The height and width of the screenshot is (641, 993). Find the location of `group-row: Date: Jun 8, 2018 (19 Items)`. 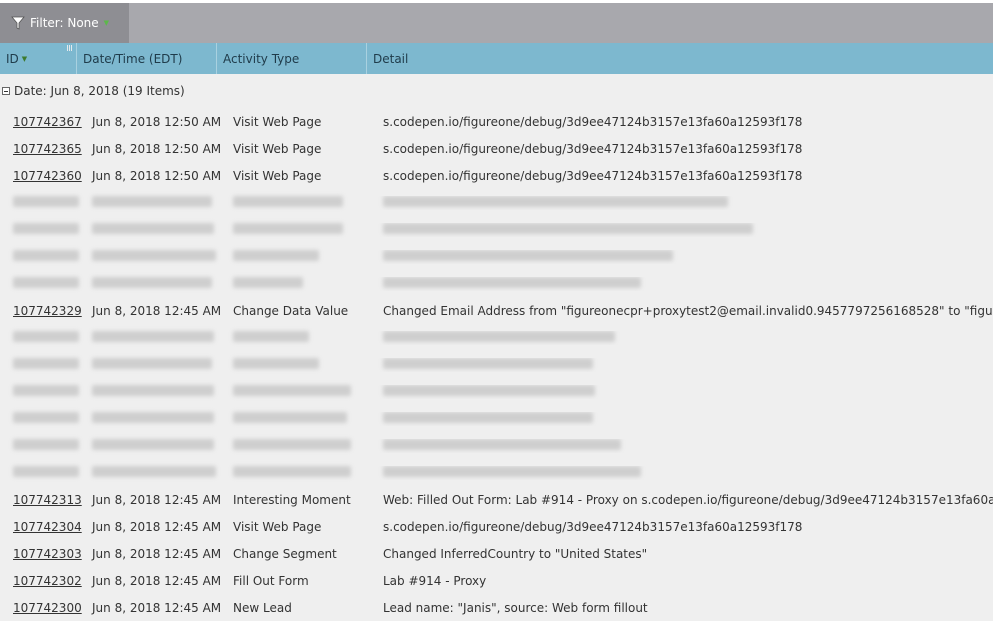

group-row: Date: Jun 8, 2018 (19 Items) is located at coordinates (496, 91).